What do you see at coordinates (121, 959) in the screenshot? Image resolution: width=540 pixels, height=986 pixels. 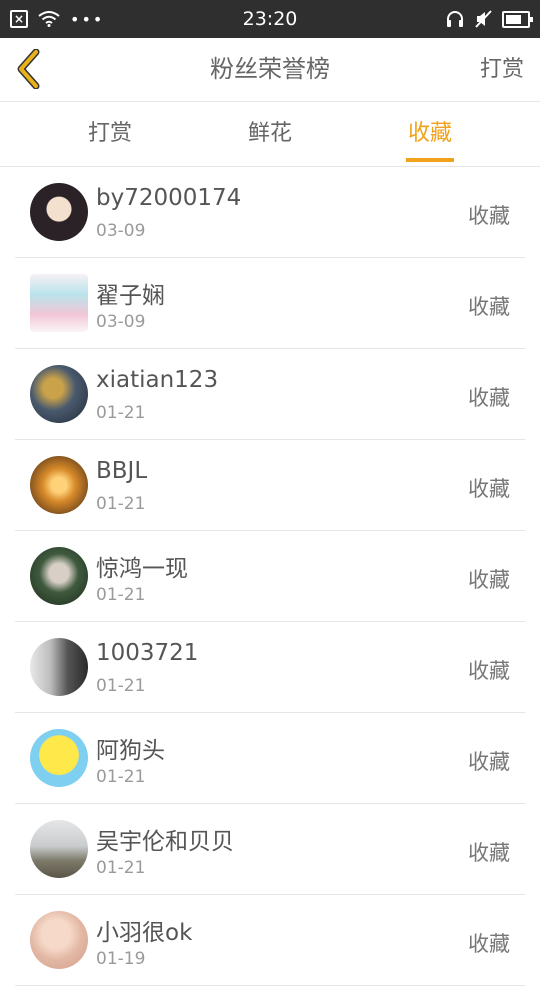 I see `fan-date: 01-19` at bounding box center [121, 959].